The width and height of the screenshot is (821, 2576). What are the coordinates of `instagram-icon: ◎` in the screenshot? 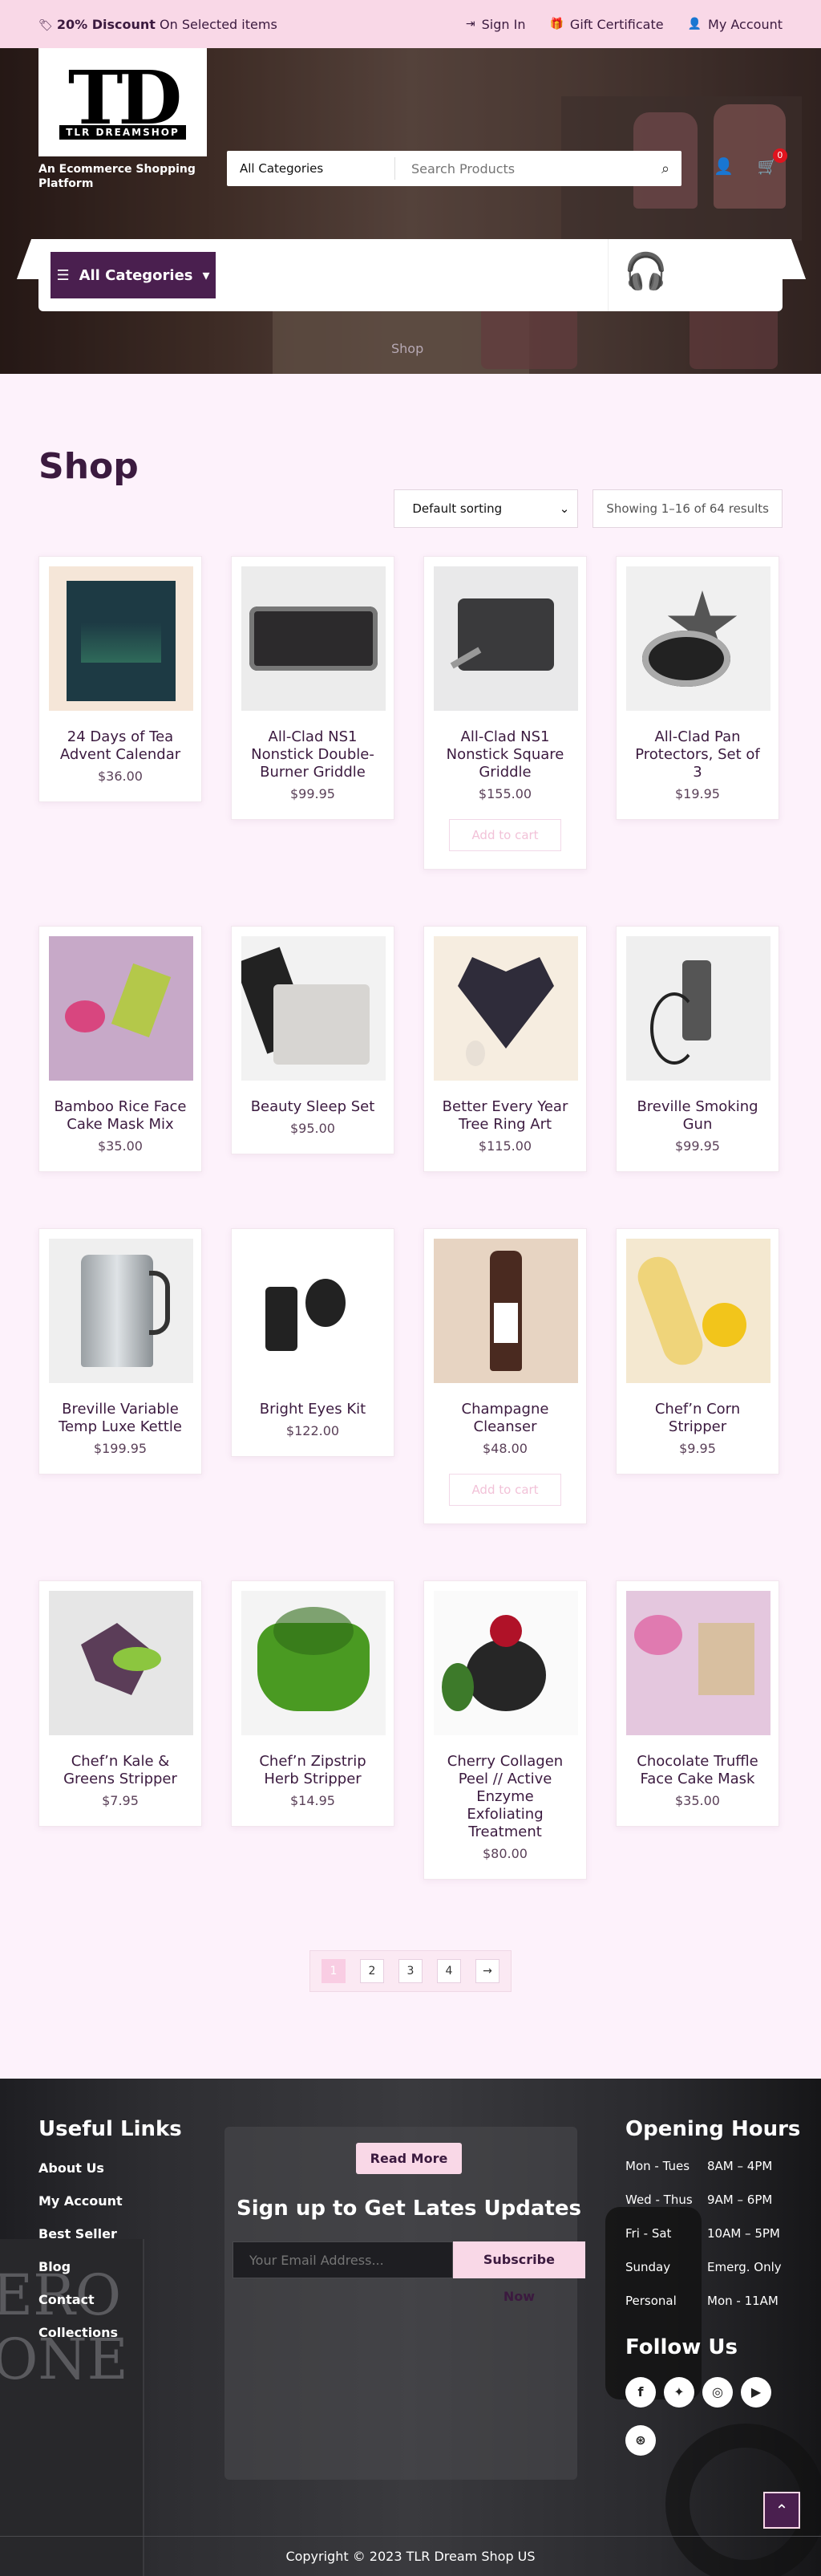 It's located at (717, 2392).